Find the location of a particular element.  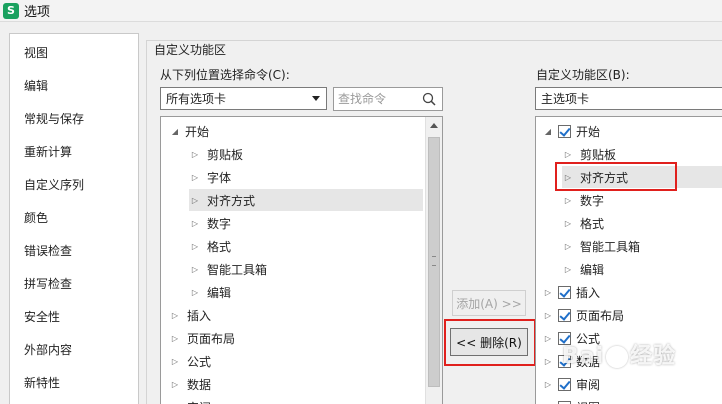

checkbox-home is located at coordinates (564, 131).